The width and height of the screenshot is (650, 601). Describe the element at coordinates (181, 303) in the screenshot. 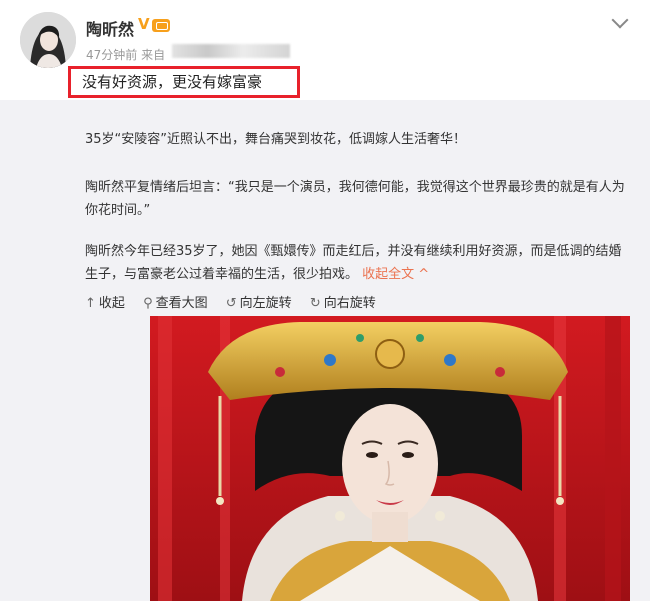

I see `view-large-label: 查看大图` at that location.